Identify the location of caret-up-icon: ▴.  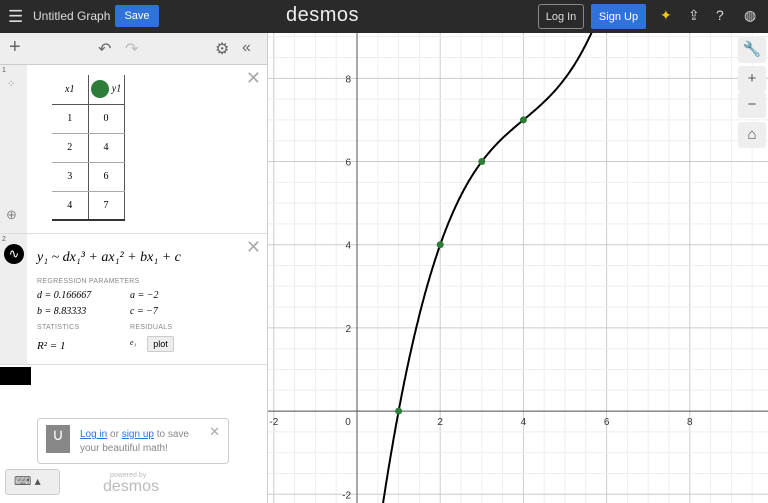
(37, 481).